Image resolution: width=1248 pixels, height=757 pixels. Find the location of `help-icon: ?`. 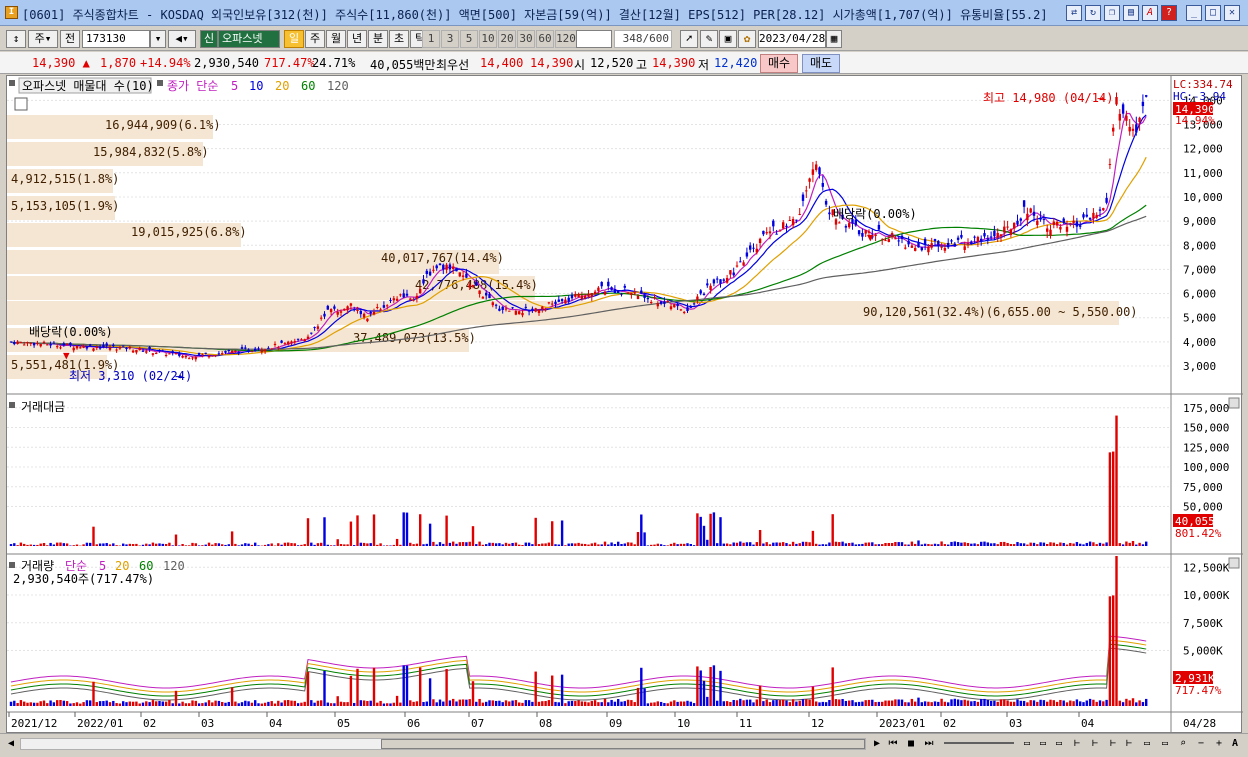

help-icon: ? is located at coordinates (1169, 13).